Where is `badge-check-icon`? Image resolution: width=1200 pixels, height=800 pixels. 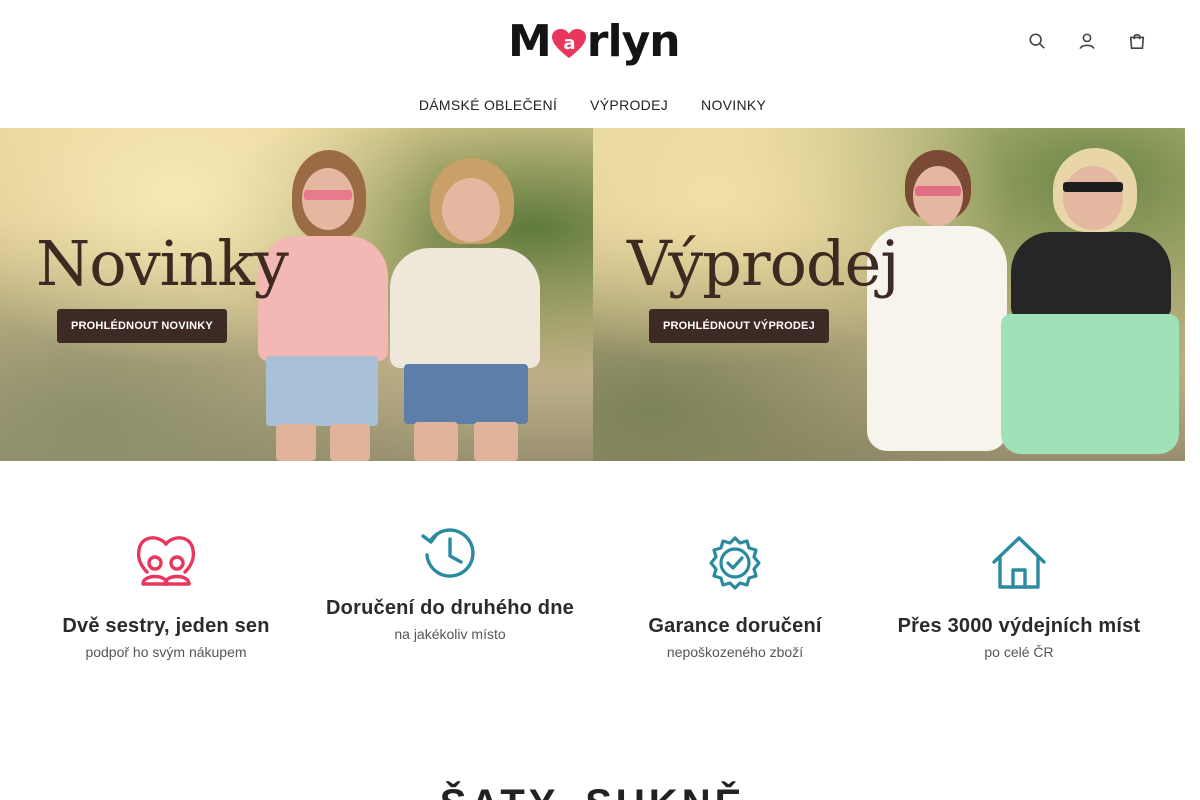
badge-check-icon is located at coordinates (735, 565).